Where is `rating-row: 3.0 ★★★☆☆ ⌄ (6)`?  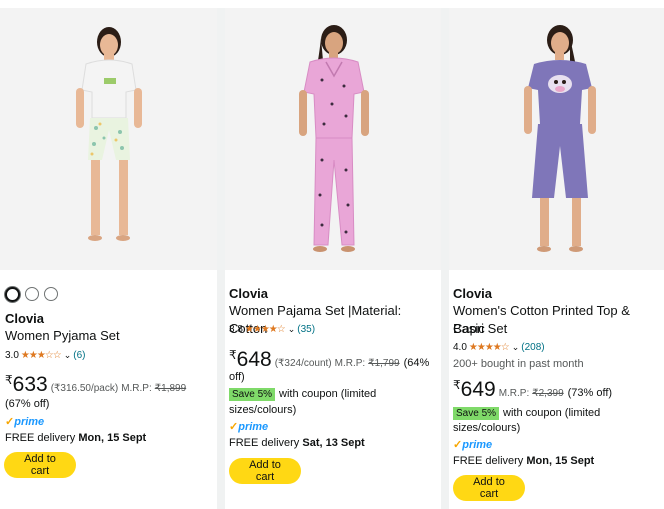
rating-row: 3.0 ★★★☆☆ ⌄ (6) is located at coordinates (45, 355).